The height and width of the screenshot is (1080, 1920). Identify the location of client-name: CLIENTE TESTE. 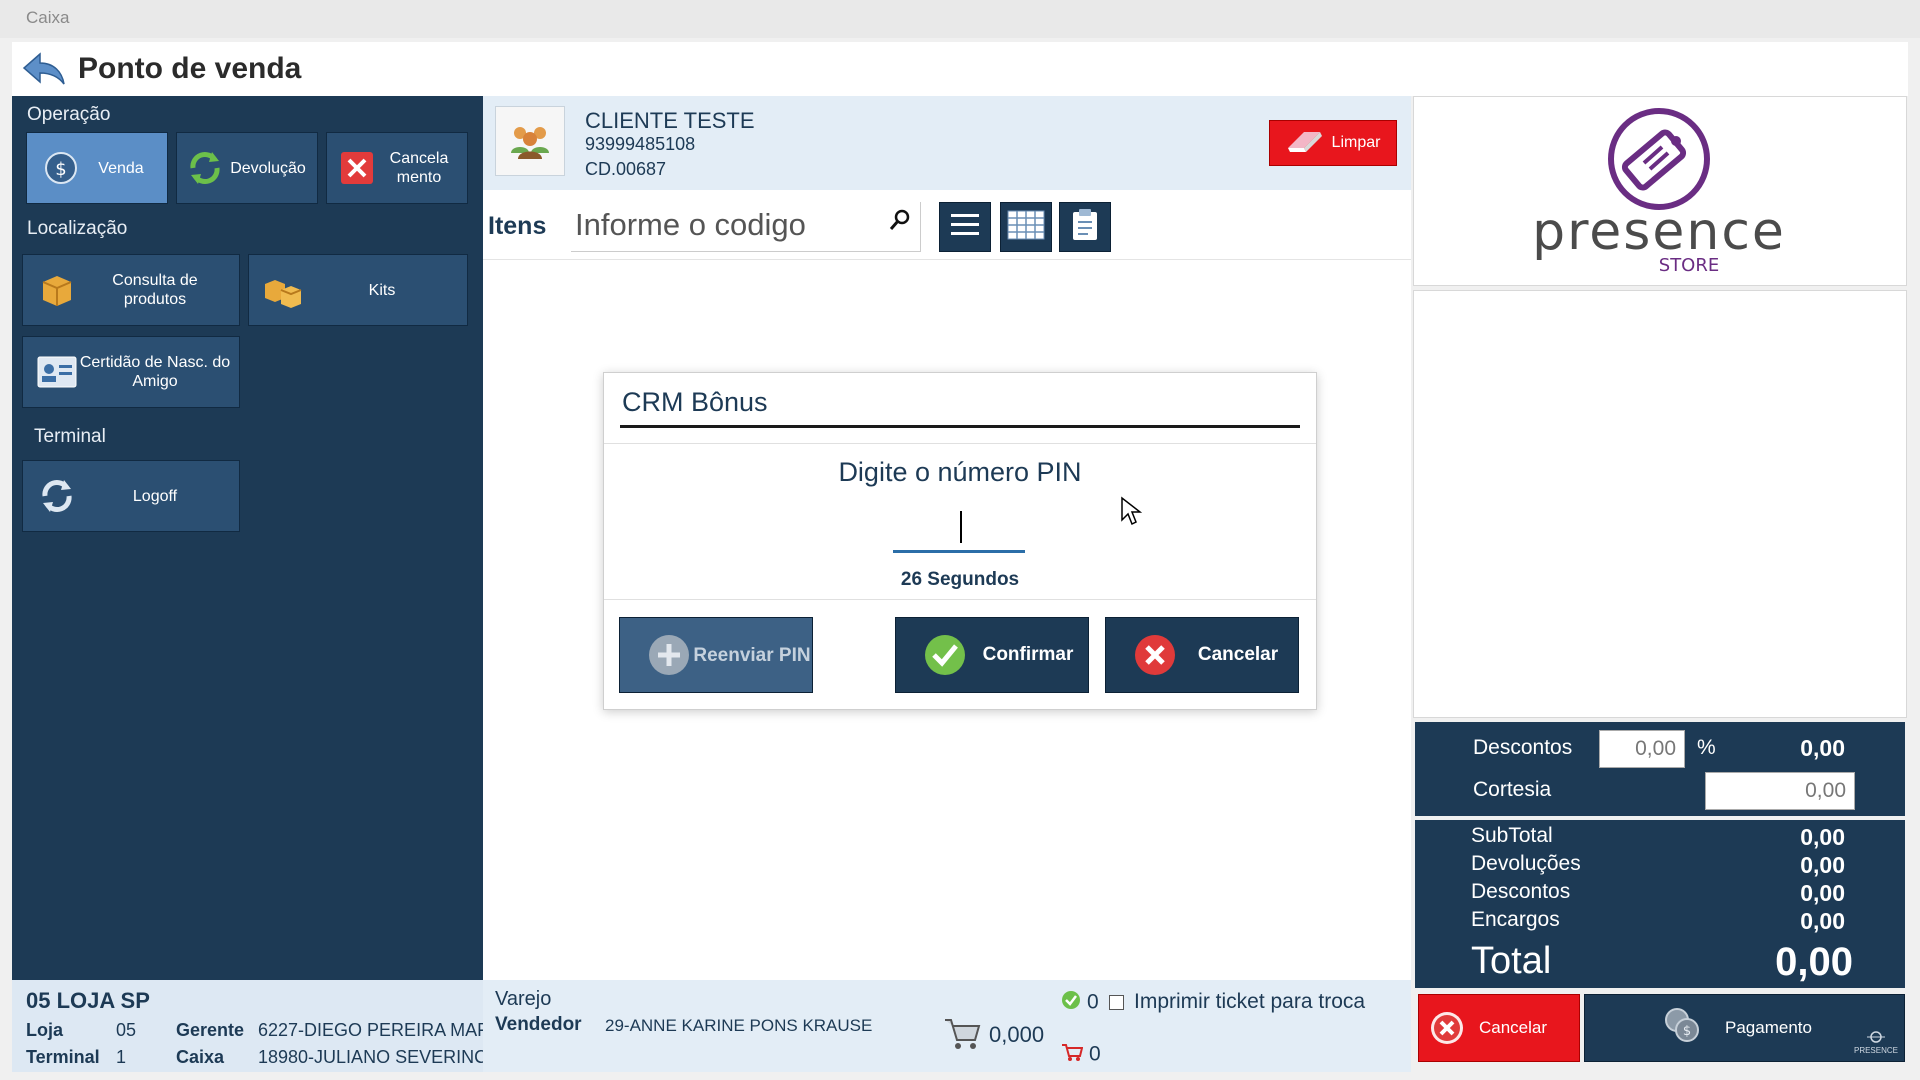
(670, 120).